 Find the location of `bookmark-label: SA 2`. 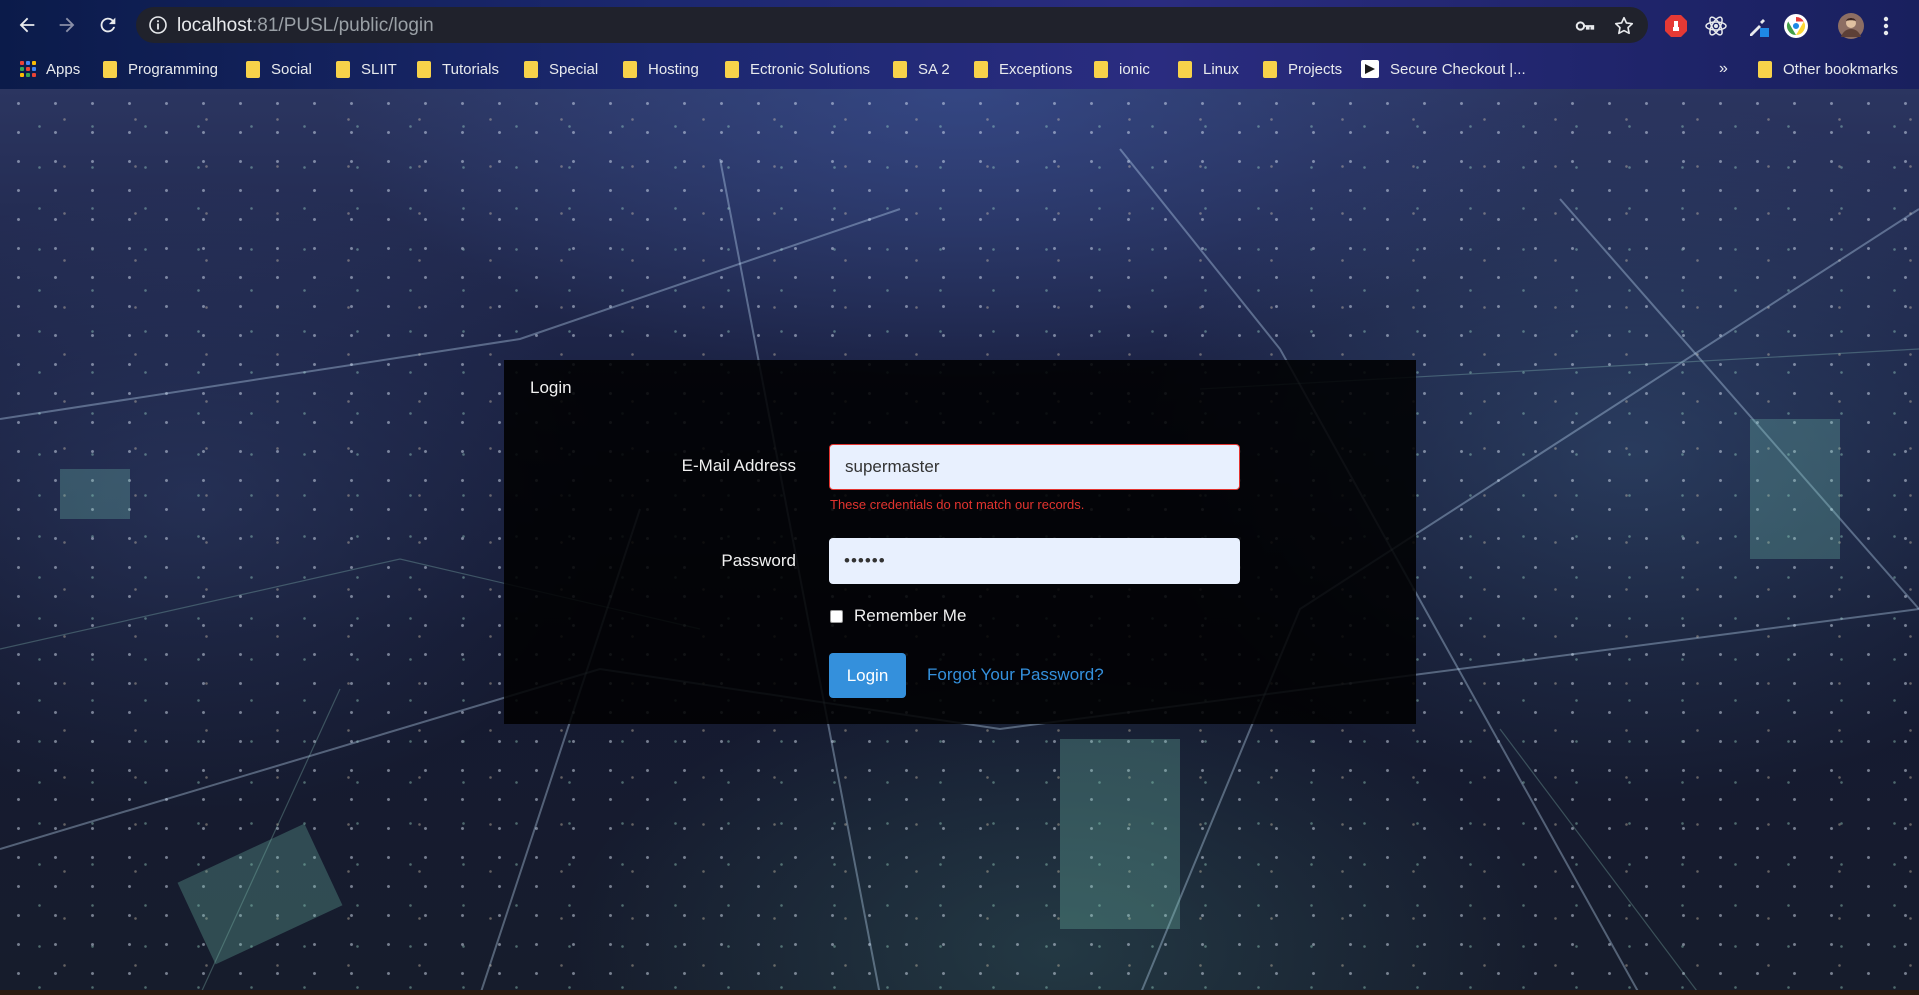

bookmark-label: SA 2 is located at coordinates (934, 69).